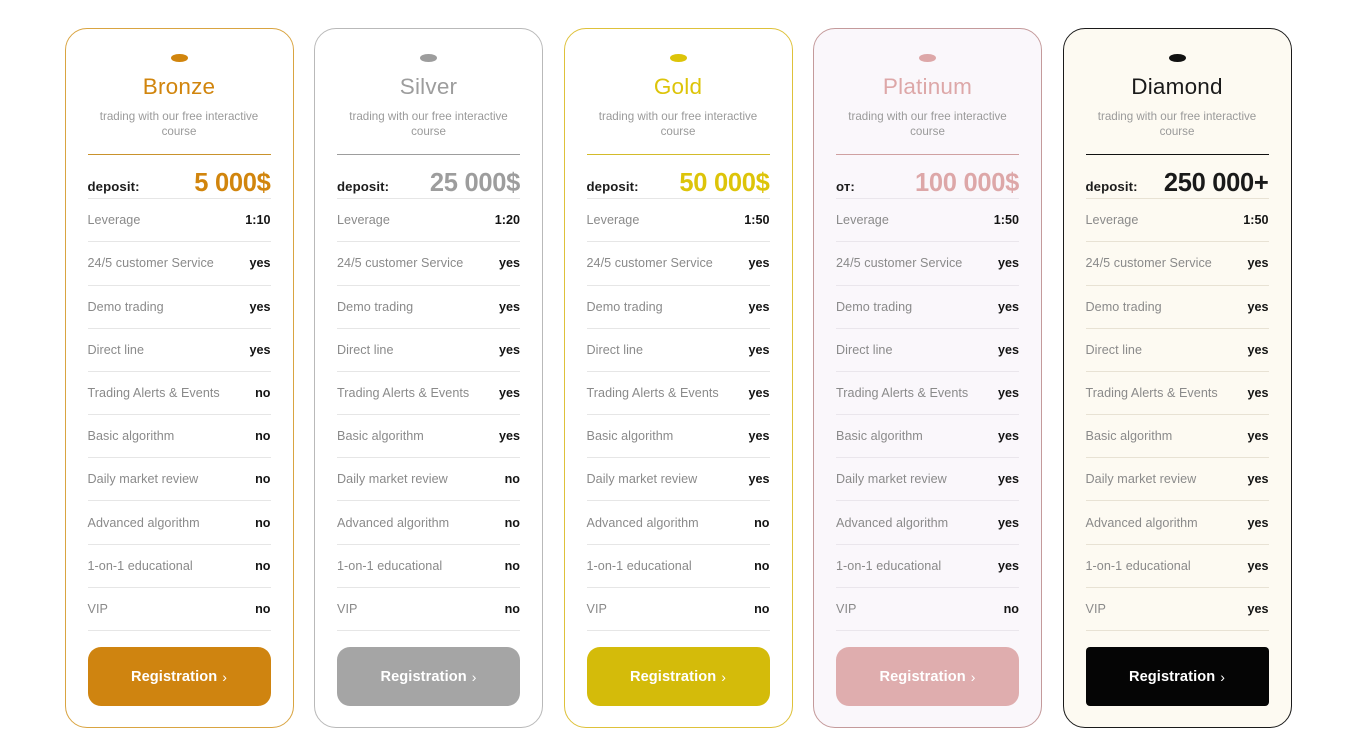 Image resolution: width=1356 pixels, height=731 pixels. Describe the element at coordinates (1114, 349) in the screenshot. I see `feature-label: Direct line` at that location.